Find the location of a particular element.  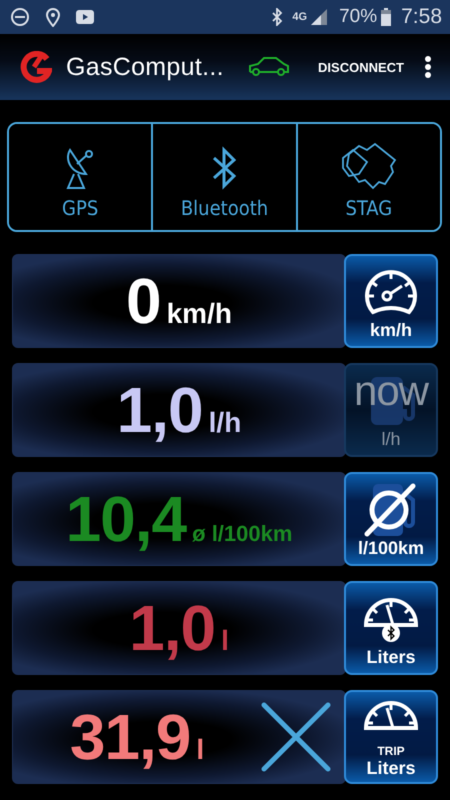

reading-unit: l/h is located at coordinates (225, 423).